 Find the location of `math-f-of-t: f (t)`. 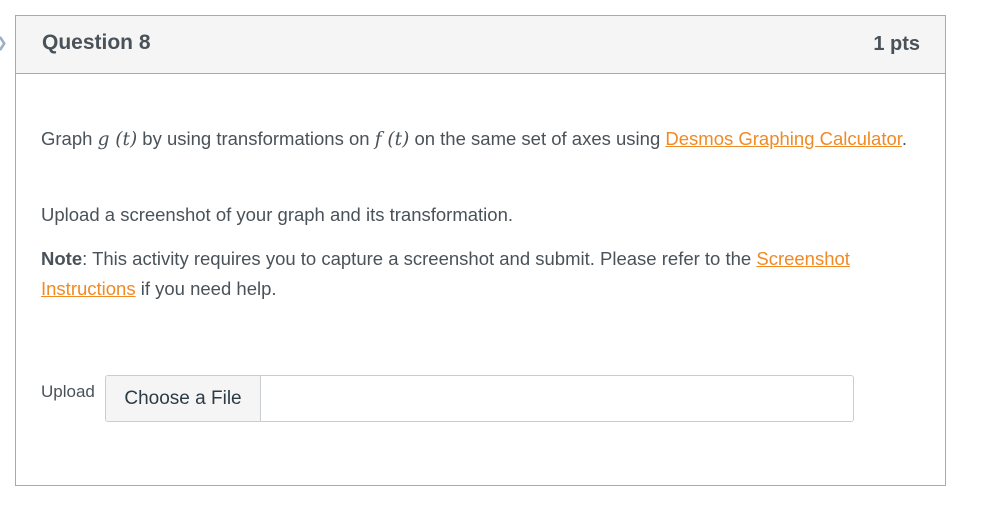

math-f-of-t: f (t) is located at coordinates (392, 139).